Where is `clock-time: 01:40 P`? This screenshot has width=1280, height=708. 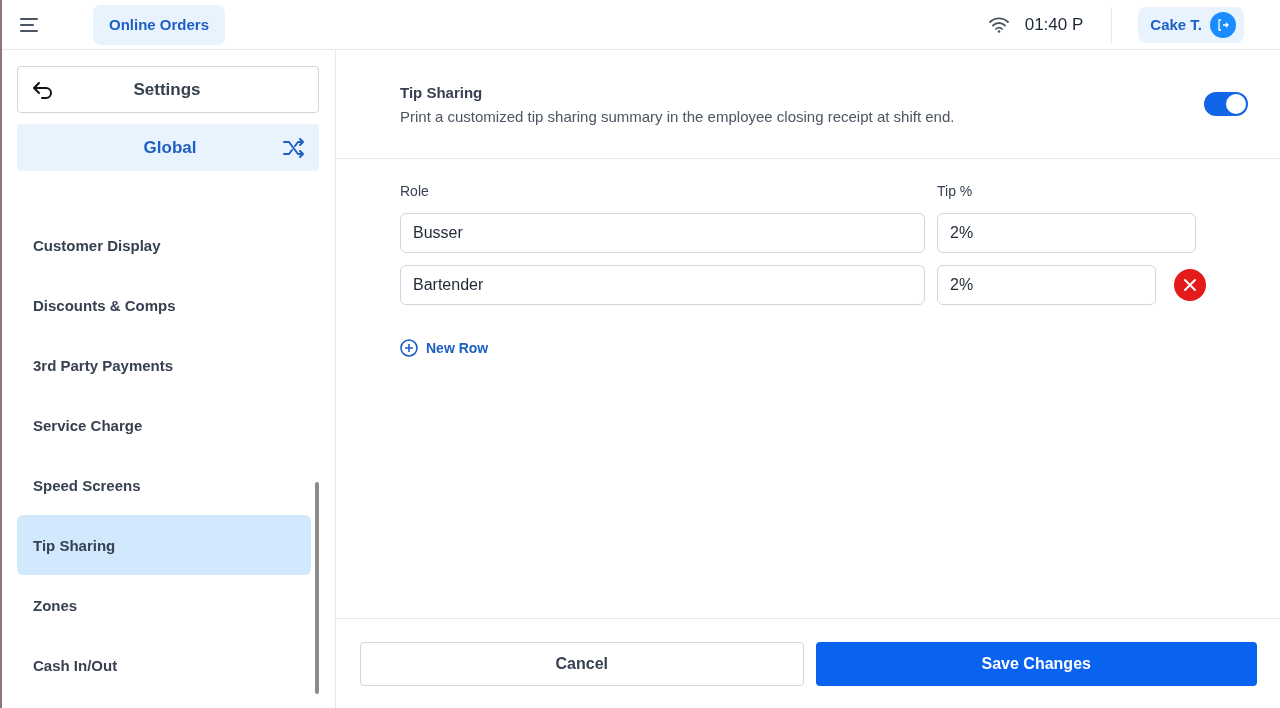 clock-time: 01:40 P is located at coordinates (1054, 24).